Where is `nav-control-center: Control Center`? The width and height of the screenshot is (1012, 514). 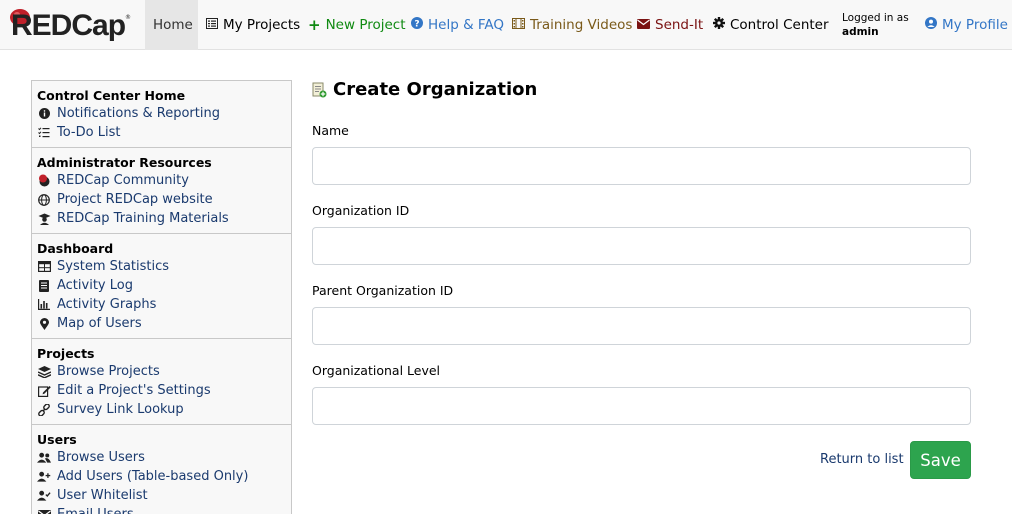 nav-control-center: Control Center is located at coordinates (771, 25).